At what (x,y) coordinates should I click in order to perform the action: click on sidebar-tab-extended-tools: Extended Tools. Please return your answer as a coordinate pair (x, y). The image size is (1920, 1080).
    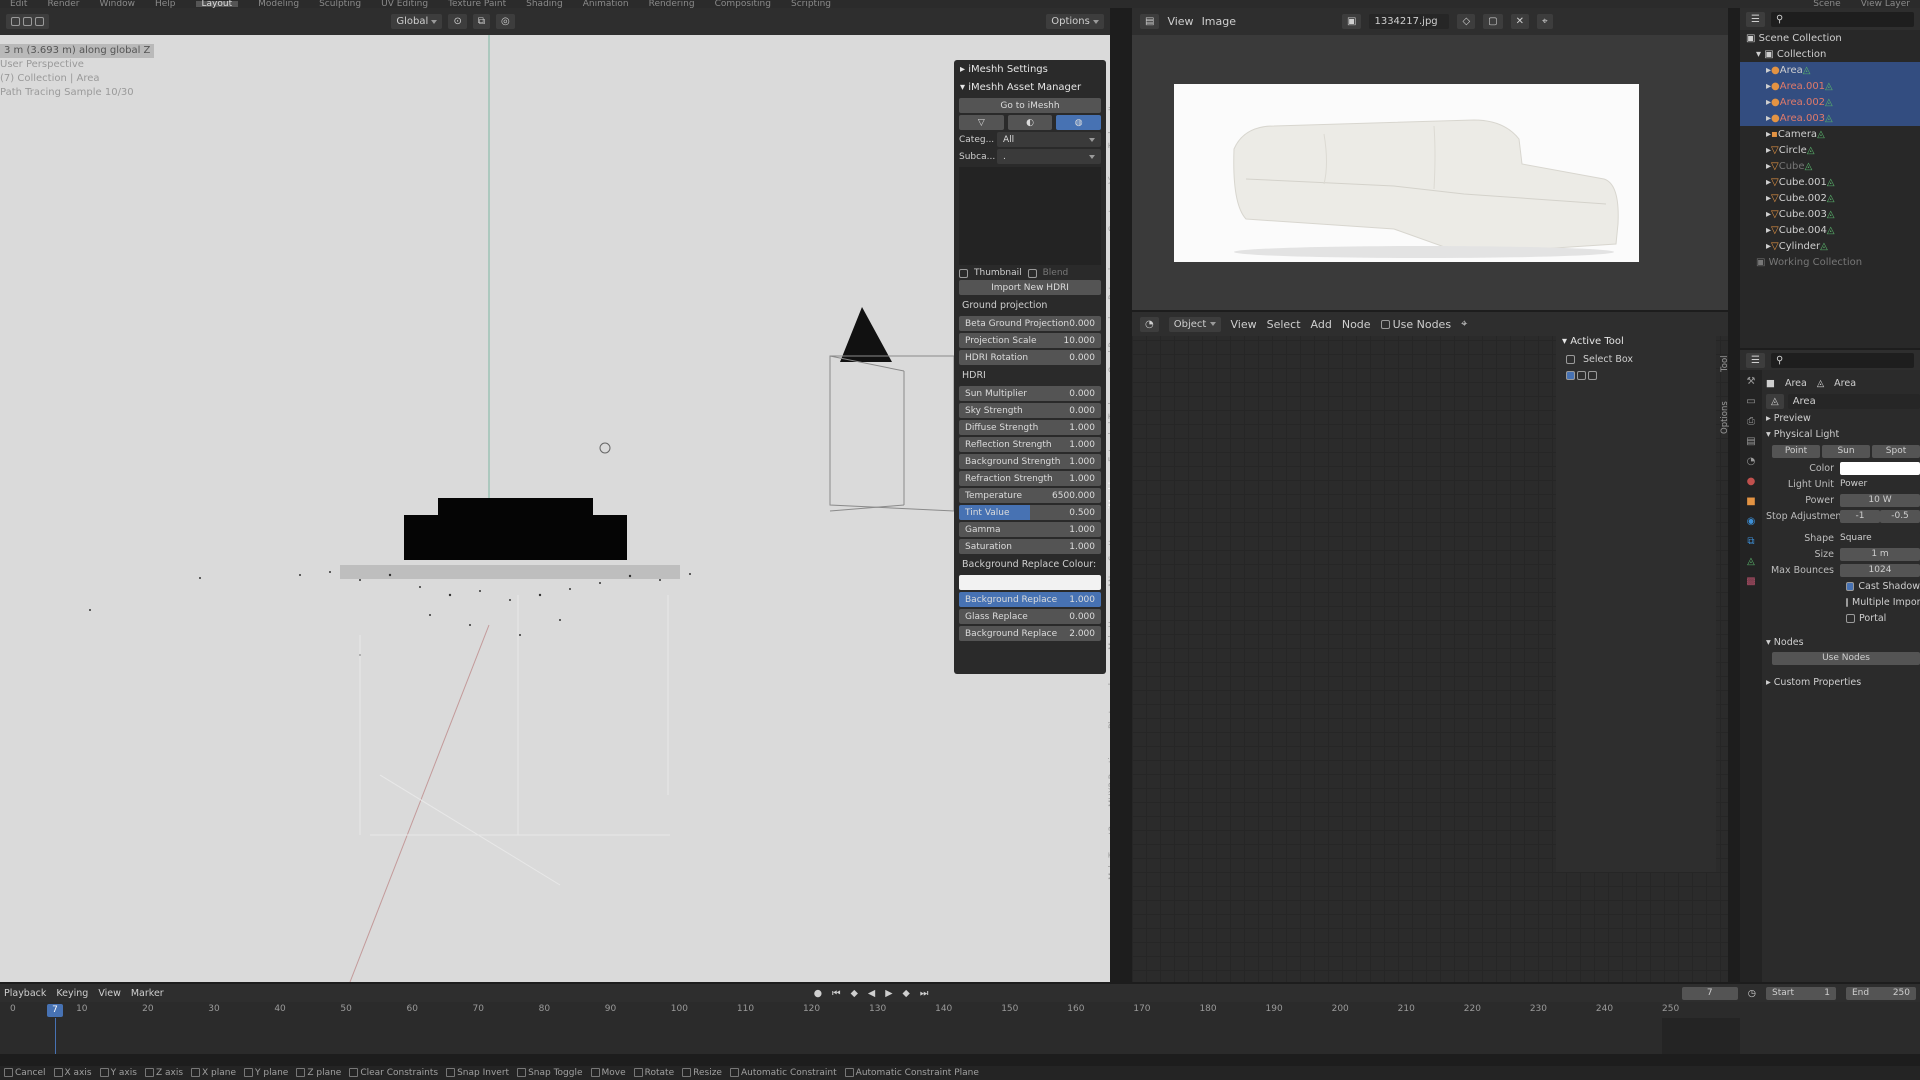
    Looking at the image, I should click on (1109, 430).